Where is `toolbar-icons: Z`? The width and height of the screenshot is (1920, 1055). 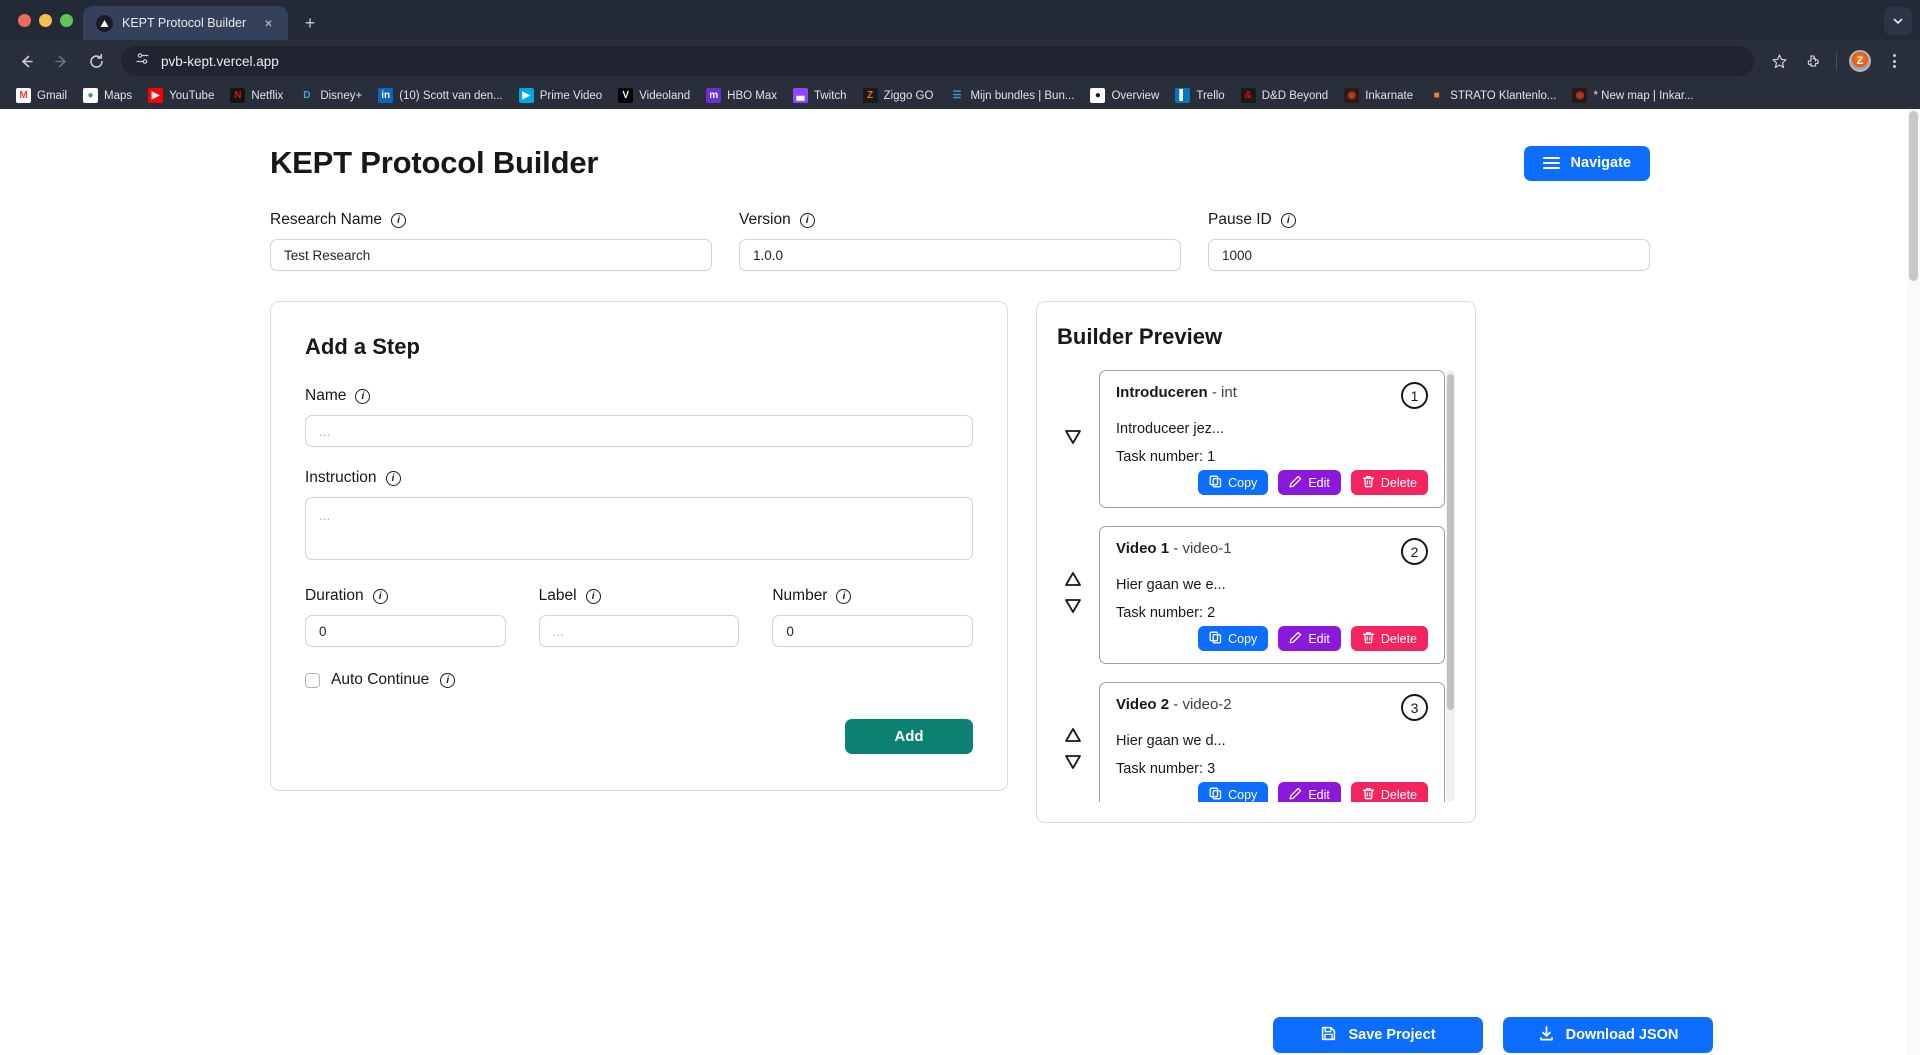 toolbar-icons: Z is located at coordinates (1836, 61).